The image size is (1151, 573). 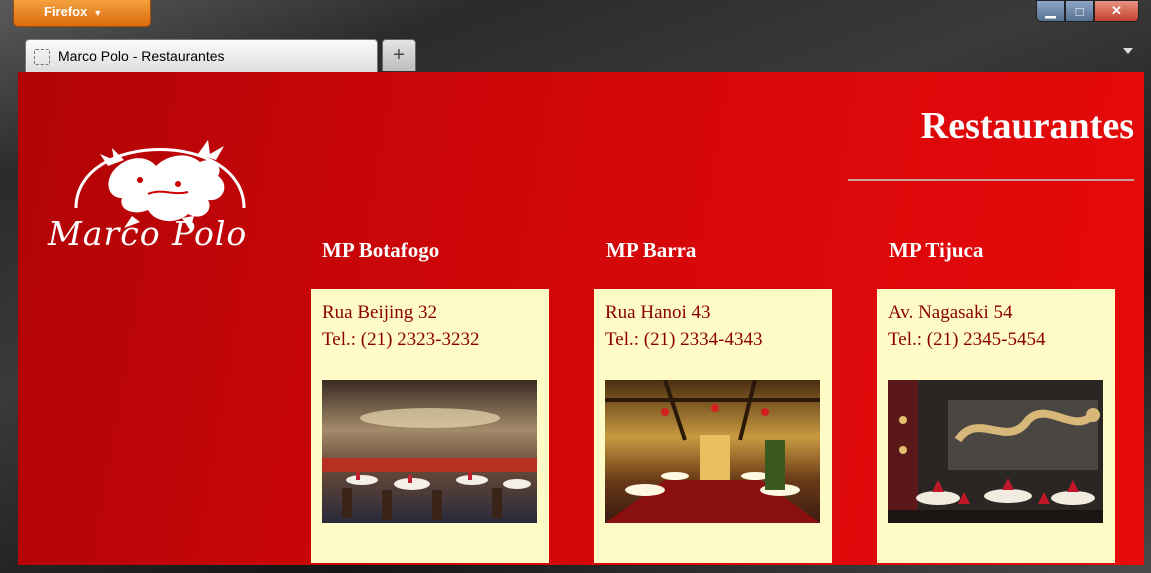 What do you see at coordinates (651, 250) in the screenshot?
I see `restaurant-name-barra: MP Barra` at bounding box center [651, 250].